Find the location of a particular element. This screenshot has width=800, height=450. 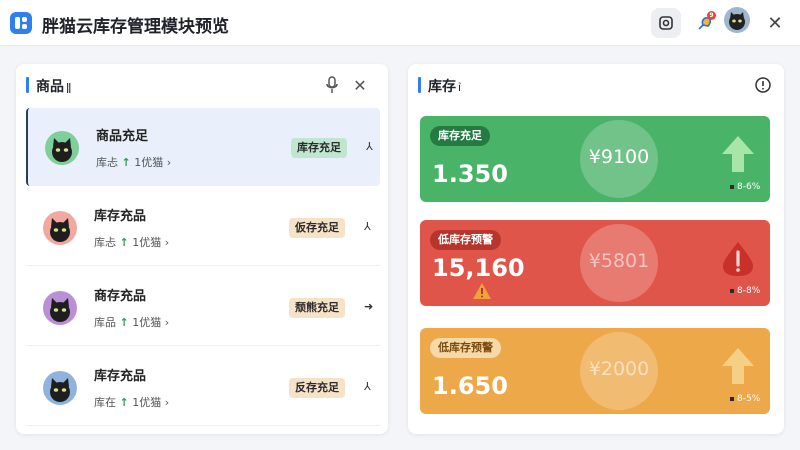

status-badge: 库存充足 is located at coordinates (319, 148).